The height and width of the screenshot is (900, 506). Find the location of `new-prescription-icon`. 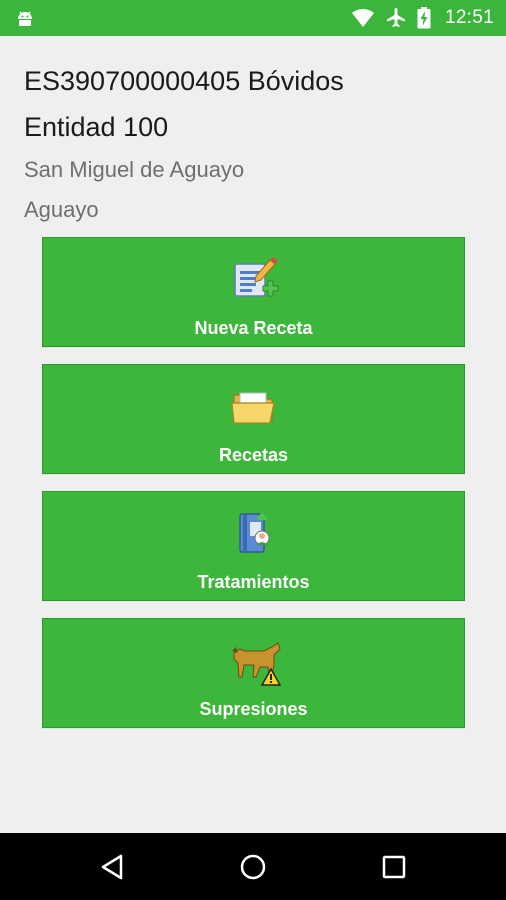

new-prescription-icon is located at coordinates (254, 280).